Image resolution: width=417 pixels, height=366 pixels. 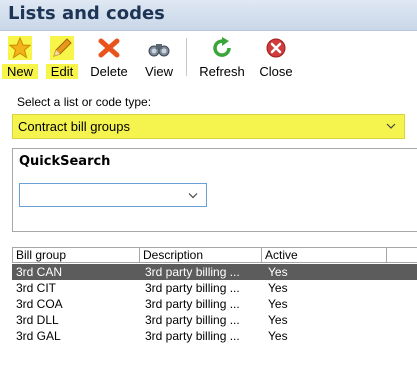 I want to click on delete-label: Delete, so click(x=109, y=71).